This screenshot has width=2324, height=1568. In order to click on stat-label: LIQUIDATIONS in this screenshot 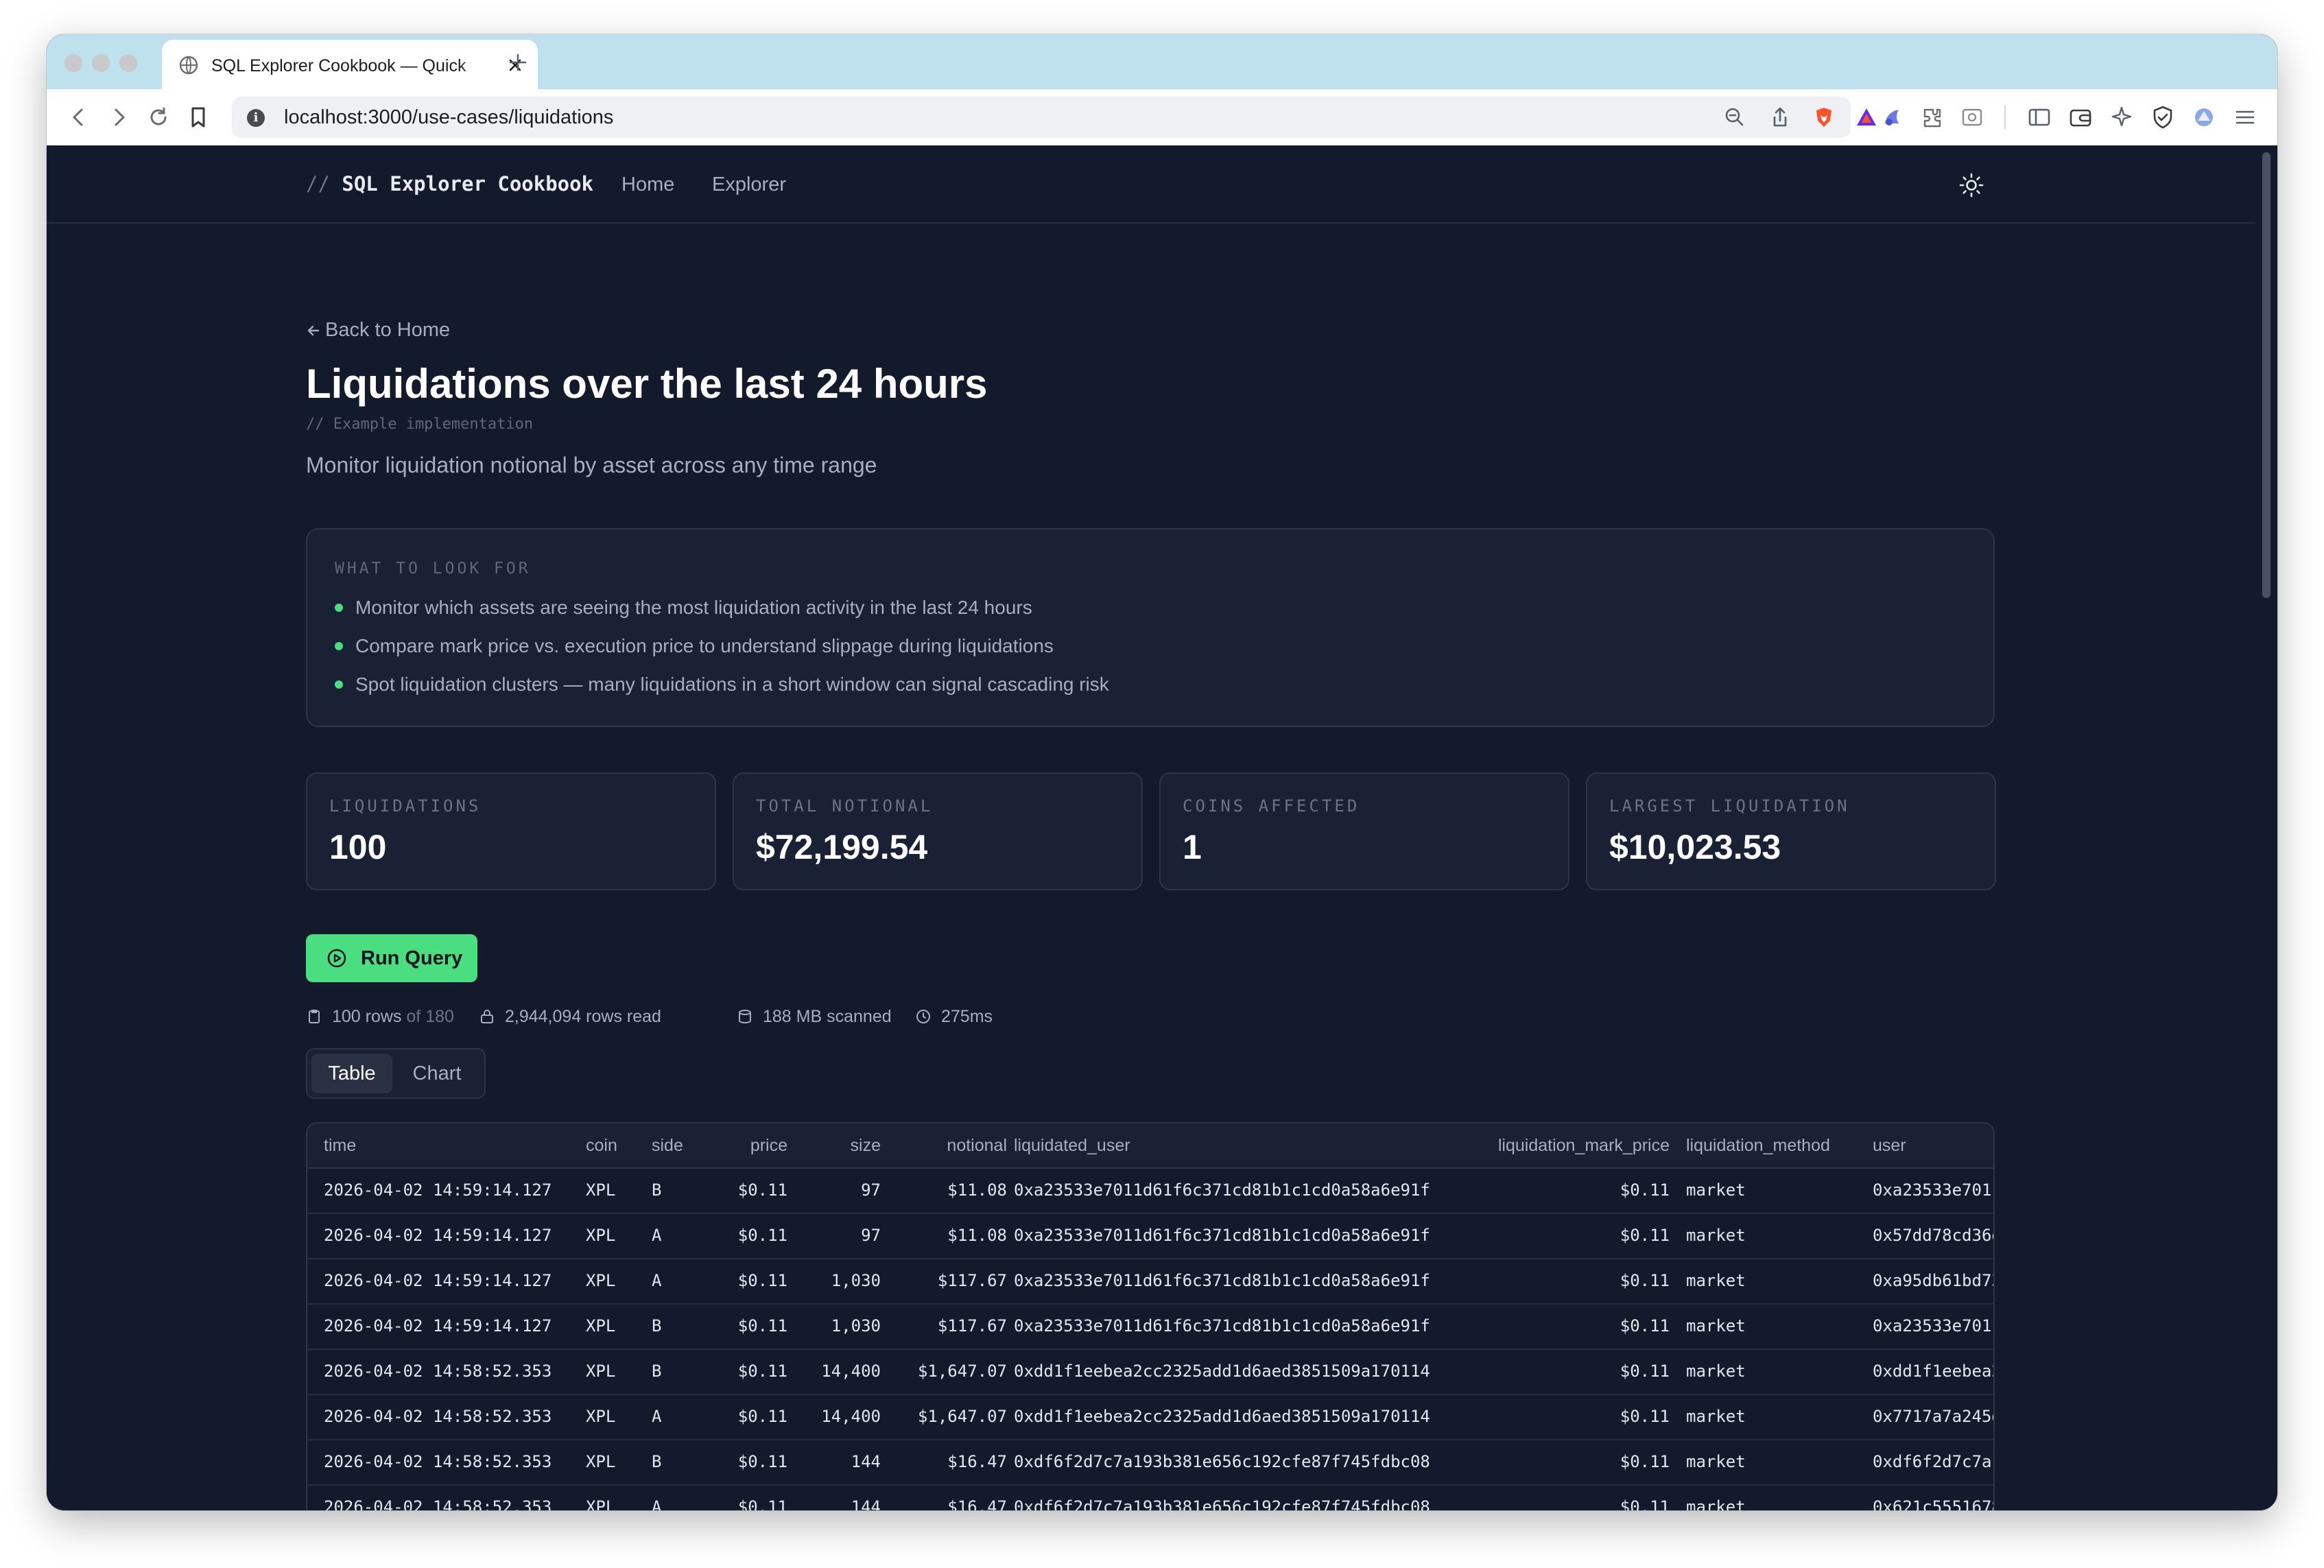, I will do `click(405, 806)`.